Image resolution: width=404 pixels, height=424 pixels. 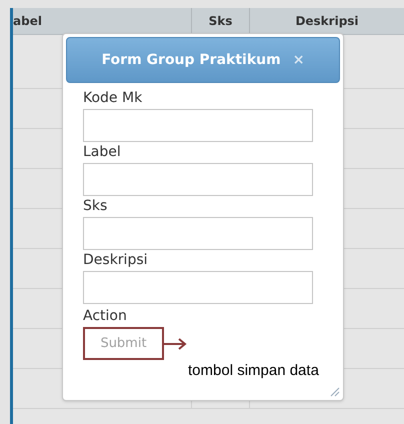 I want to click on arrow-icon, so click(x=176, y=343).